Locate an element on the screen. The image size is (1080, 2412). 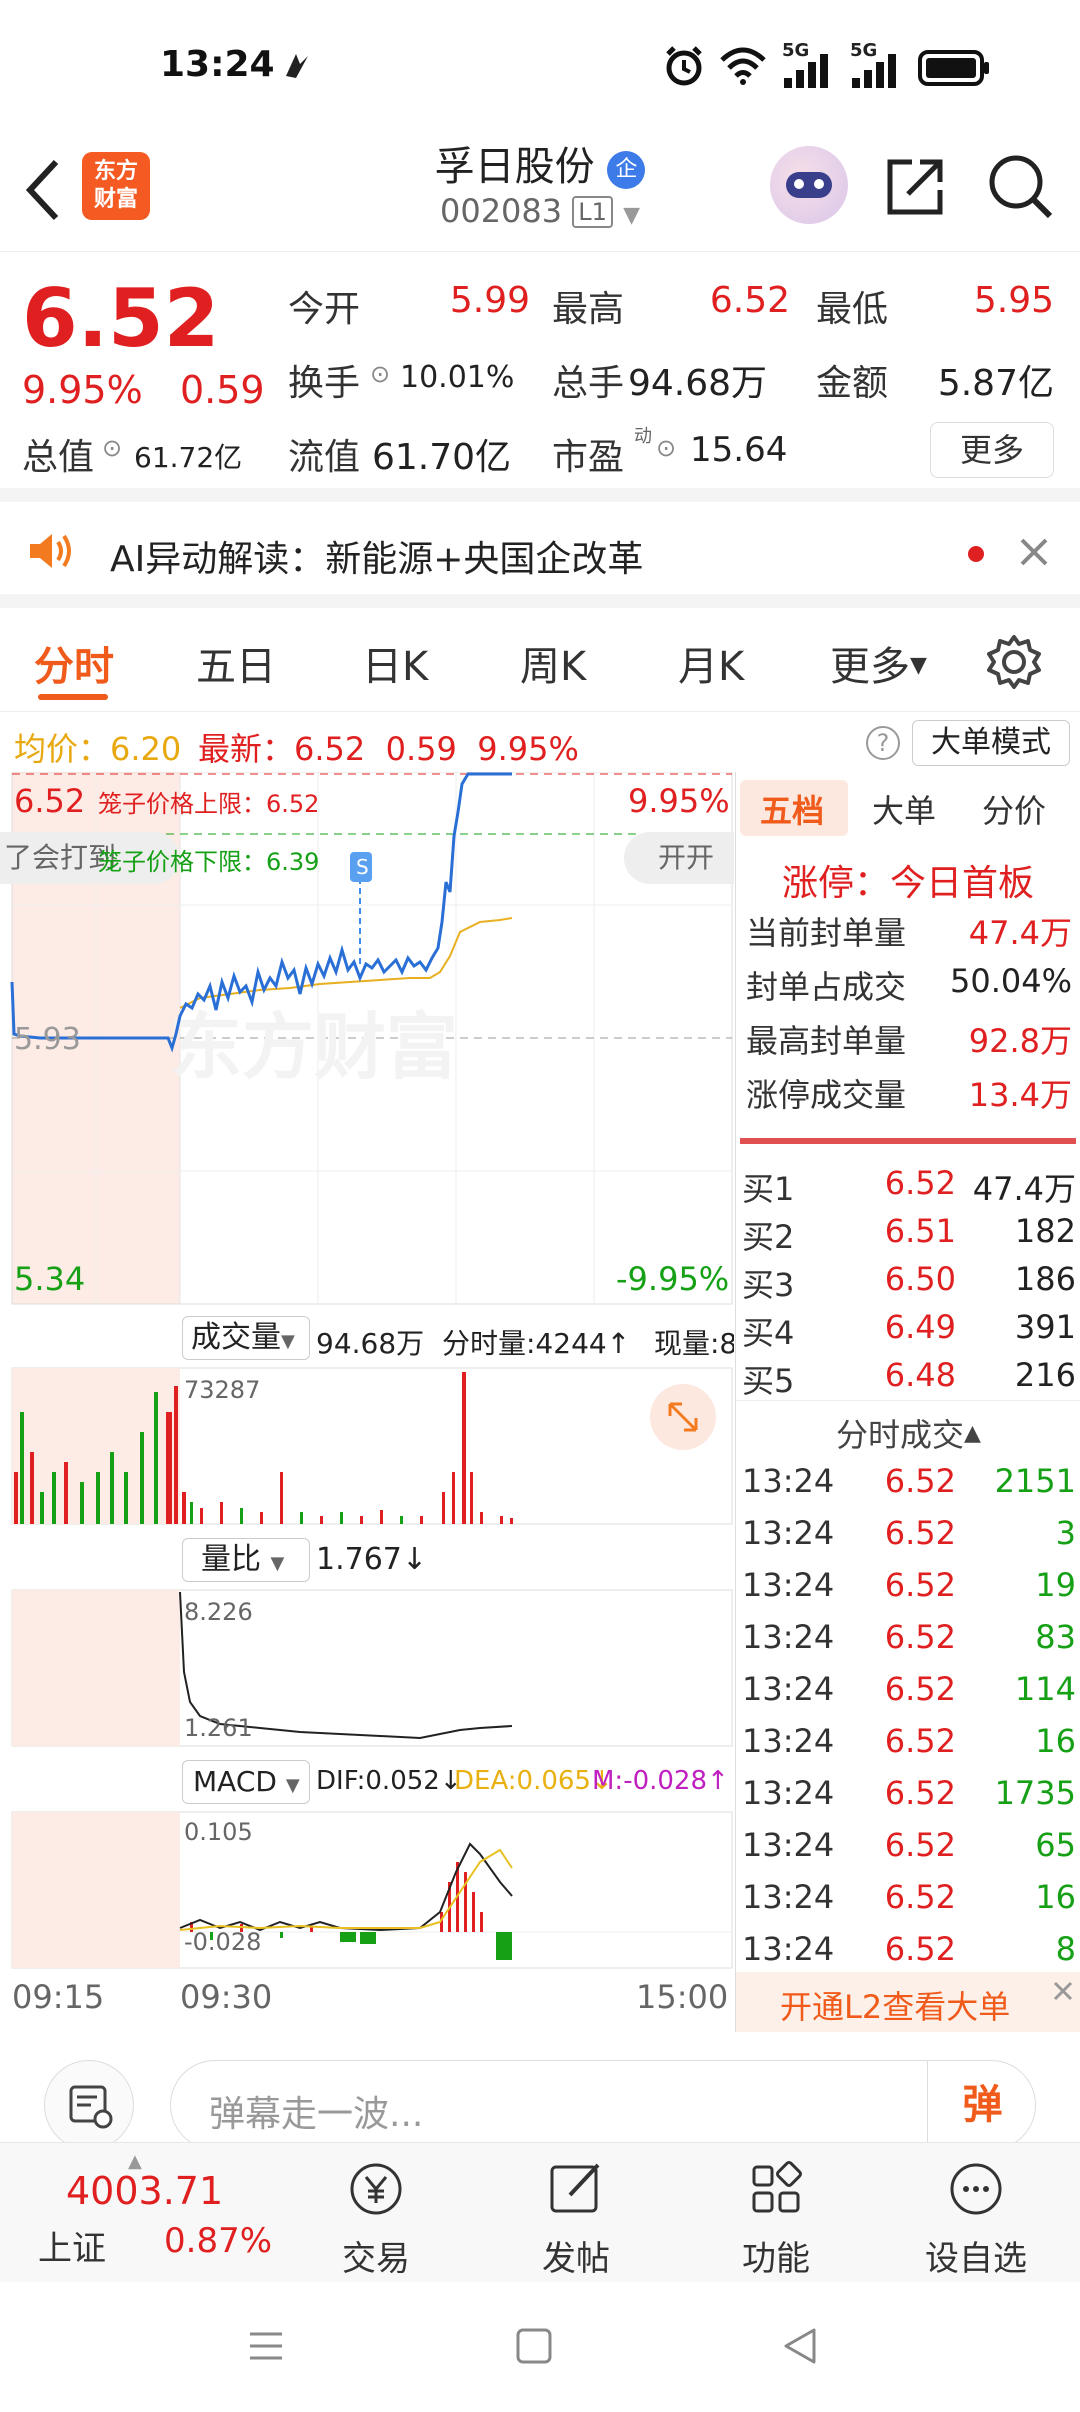
pe-info-icon: ⊙ is located at coordinates (666, 448).